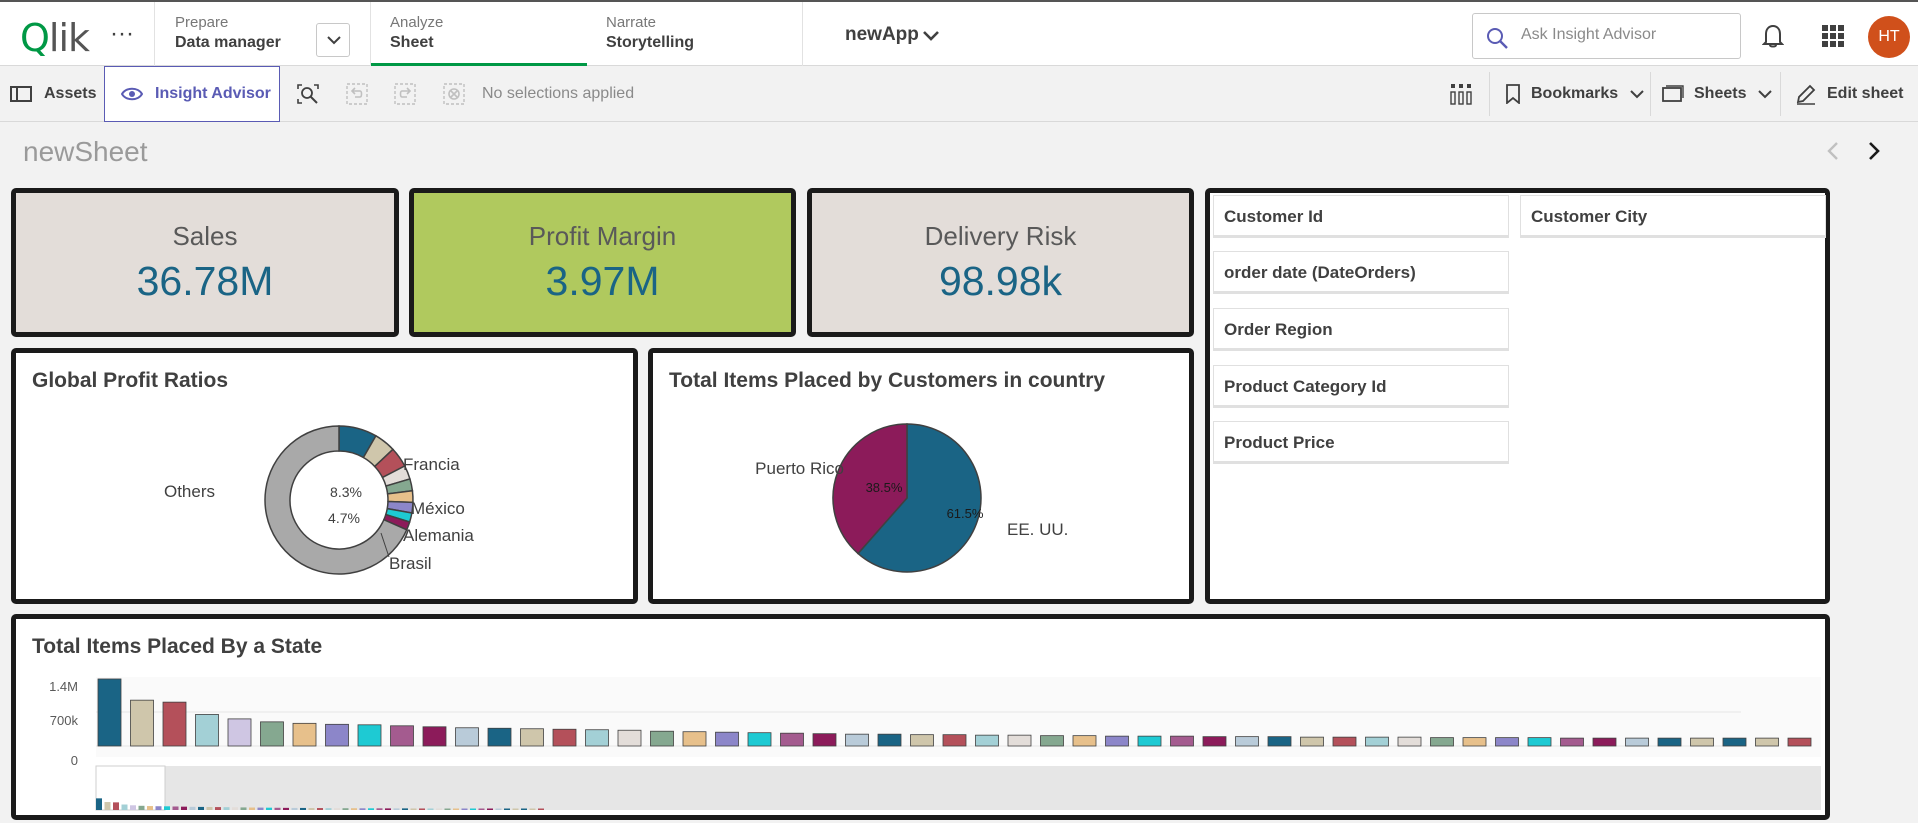 The width and height of the screenshot is (1918, 823). I want to click on kpi-profit-margin: Profit Margin 3.97M, so click(602, 262).